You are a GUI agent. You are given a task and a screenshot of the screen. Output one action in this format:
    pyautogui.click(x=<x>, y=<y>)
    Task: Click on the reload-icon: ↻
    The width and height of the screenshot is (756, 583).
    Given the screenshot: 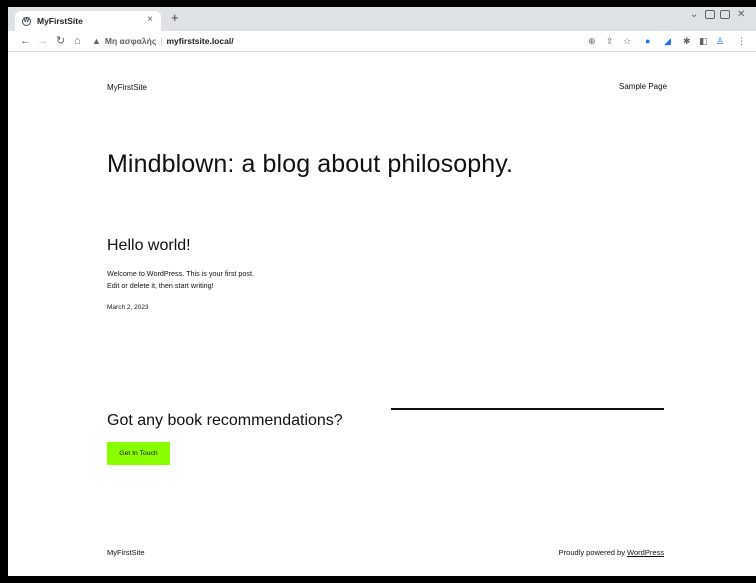 What is the action you would take?
    pyautogui.click(x=60, y=41)
    